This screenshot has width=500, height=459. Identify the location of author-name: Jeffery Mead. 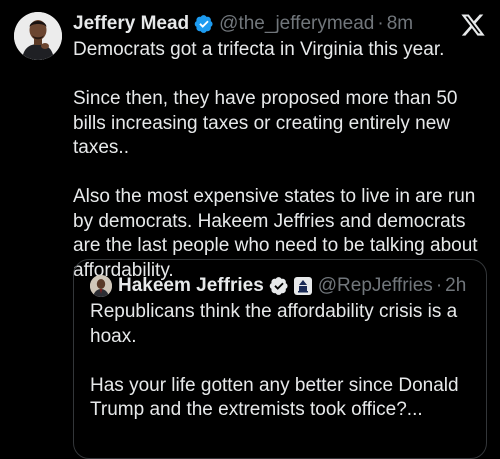
(131, 24).